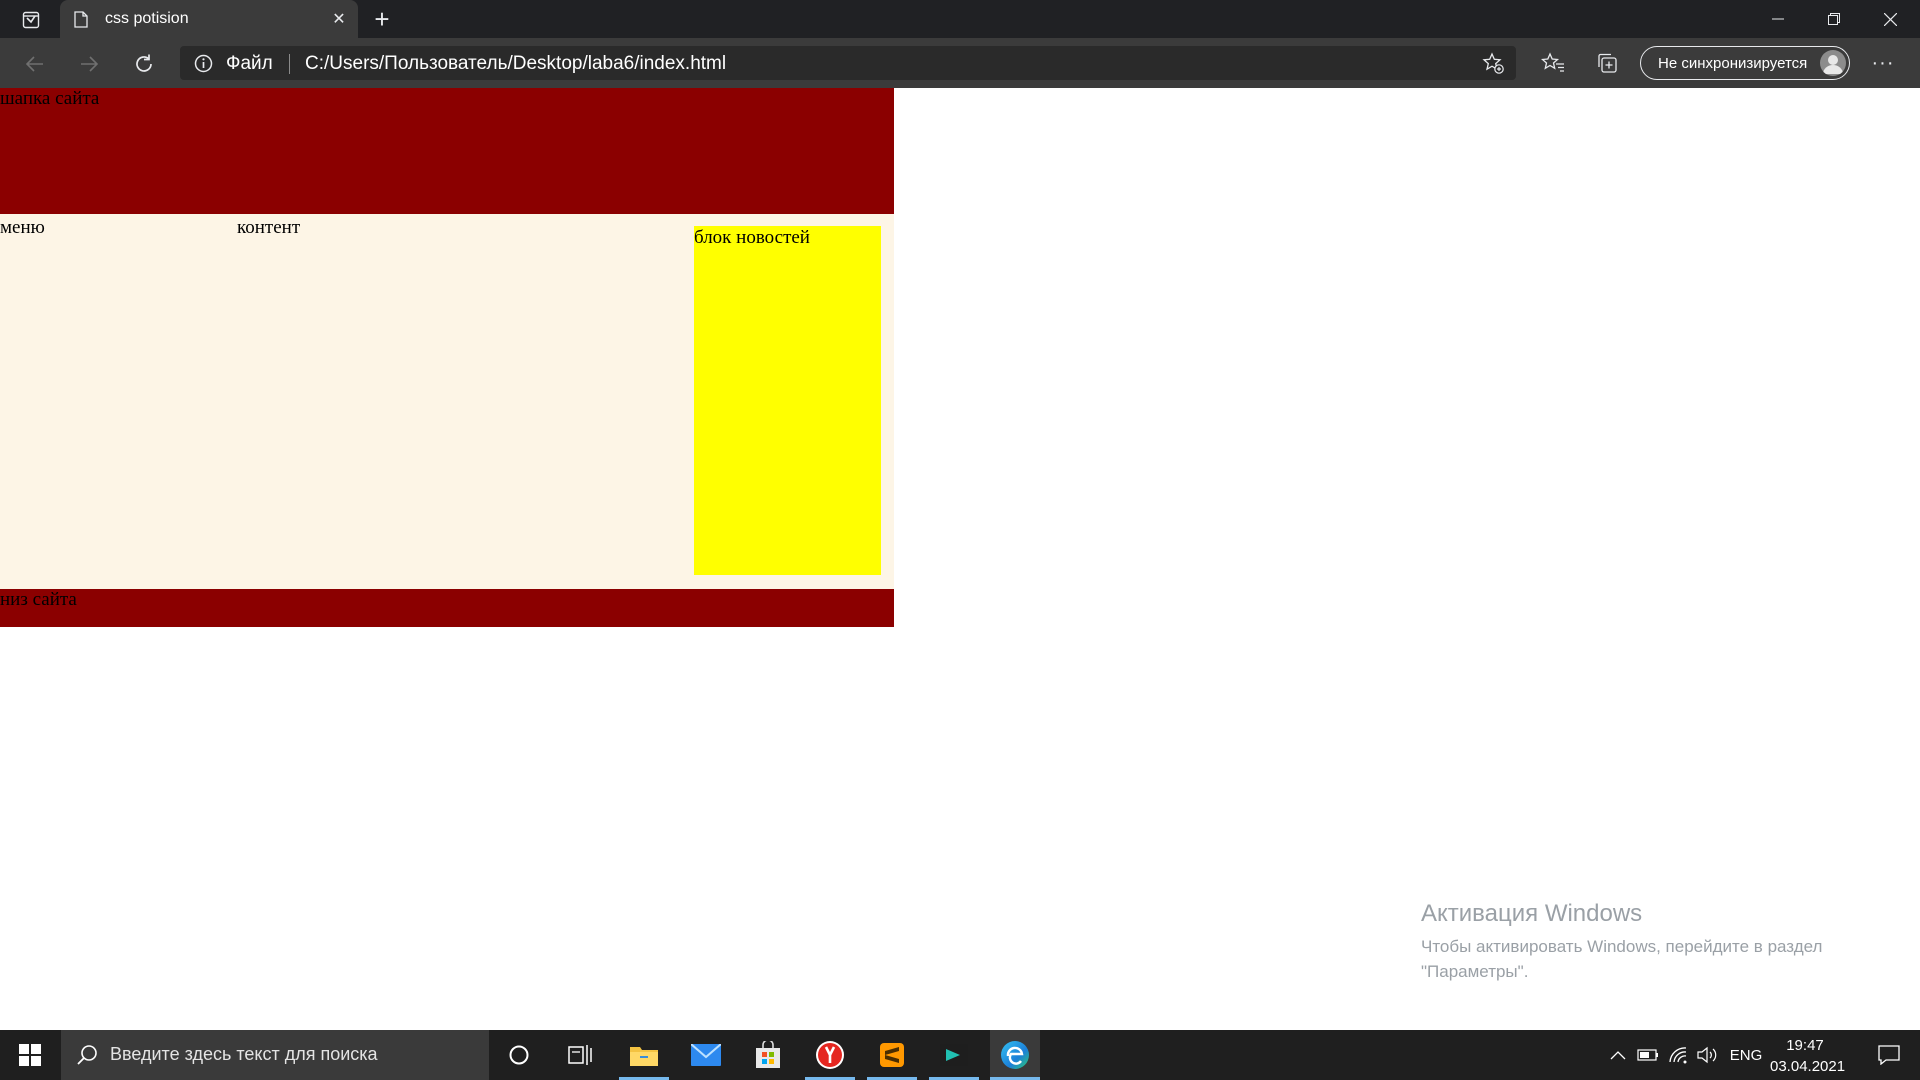 This screenshot has width=1920, height=1080. I want to click on file-explorer-icon, so click(644, 1055).